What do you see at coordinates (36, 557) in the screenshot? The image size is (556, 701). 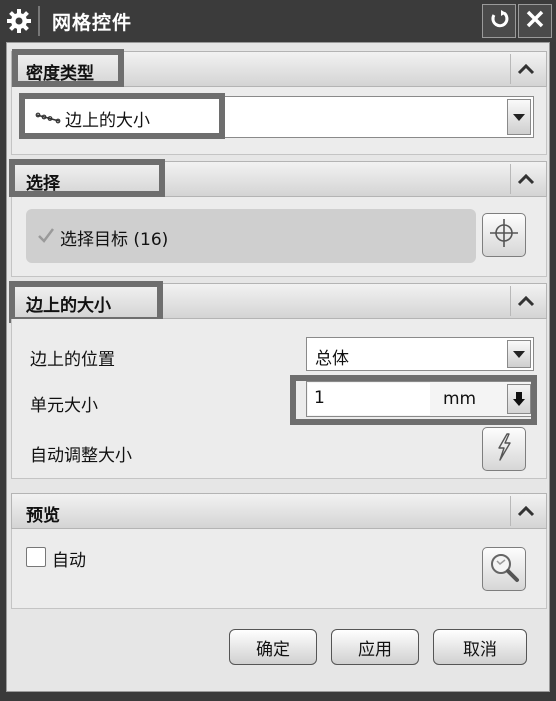 I see `auto-checkbox` at bounding box center [36, 557].